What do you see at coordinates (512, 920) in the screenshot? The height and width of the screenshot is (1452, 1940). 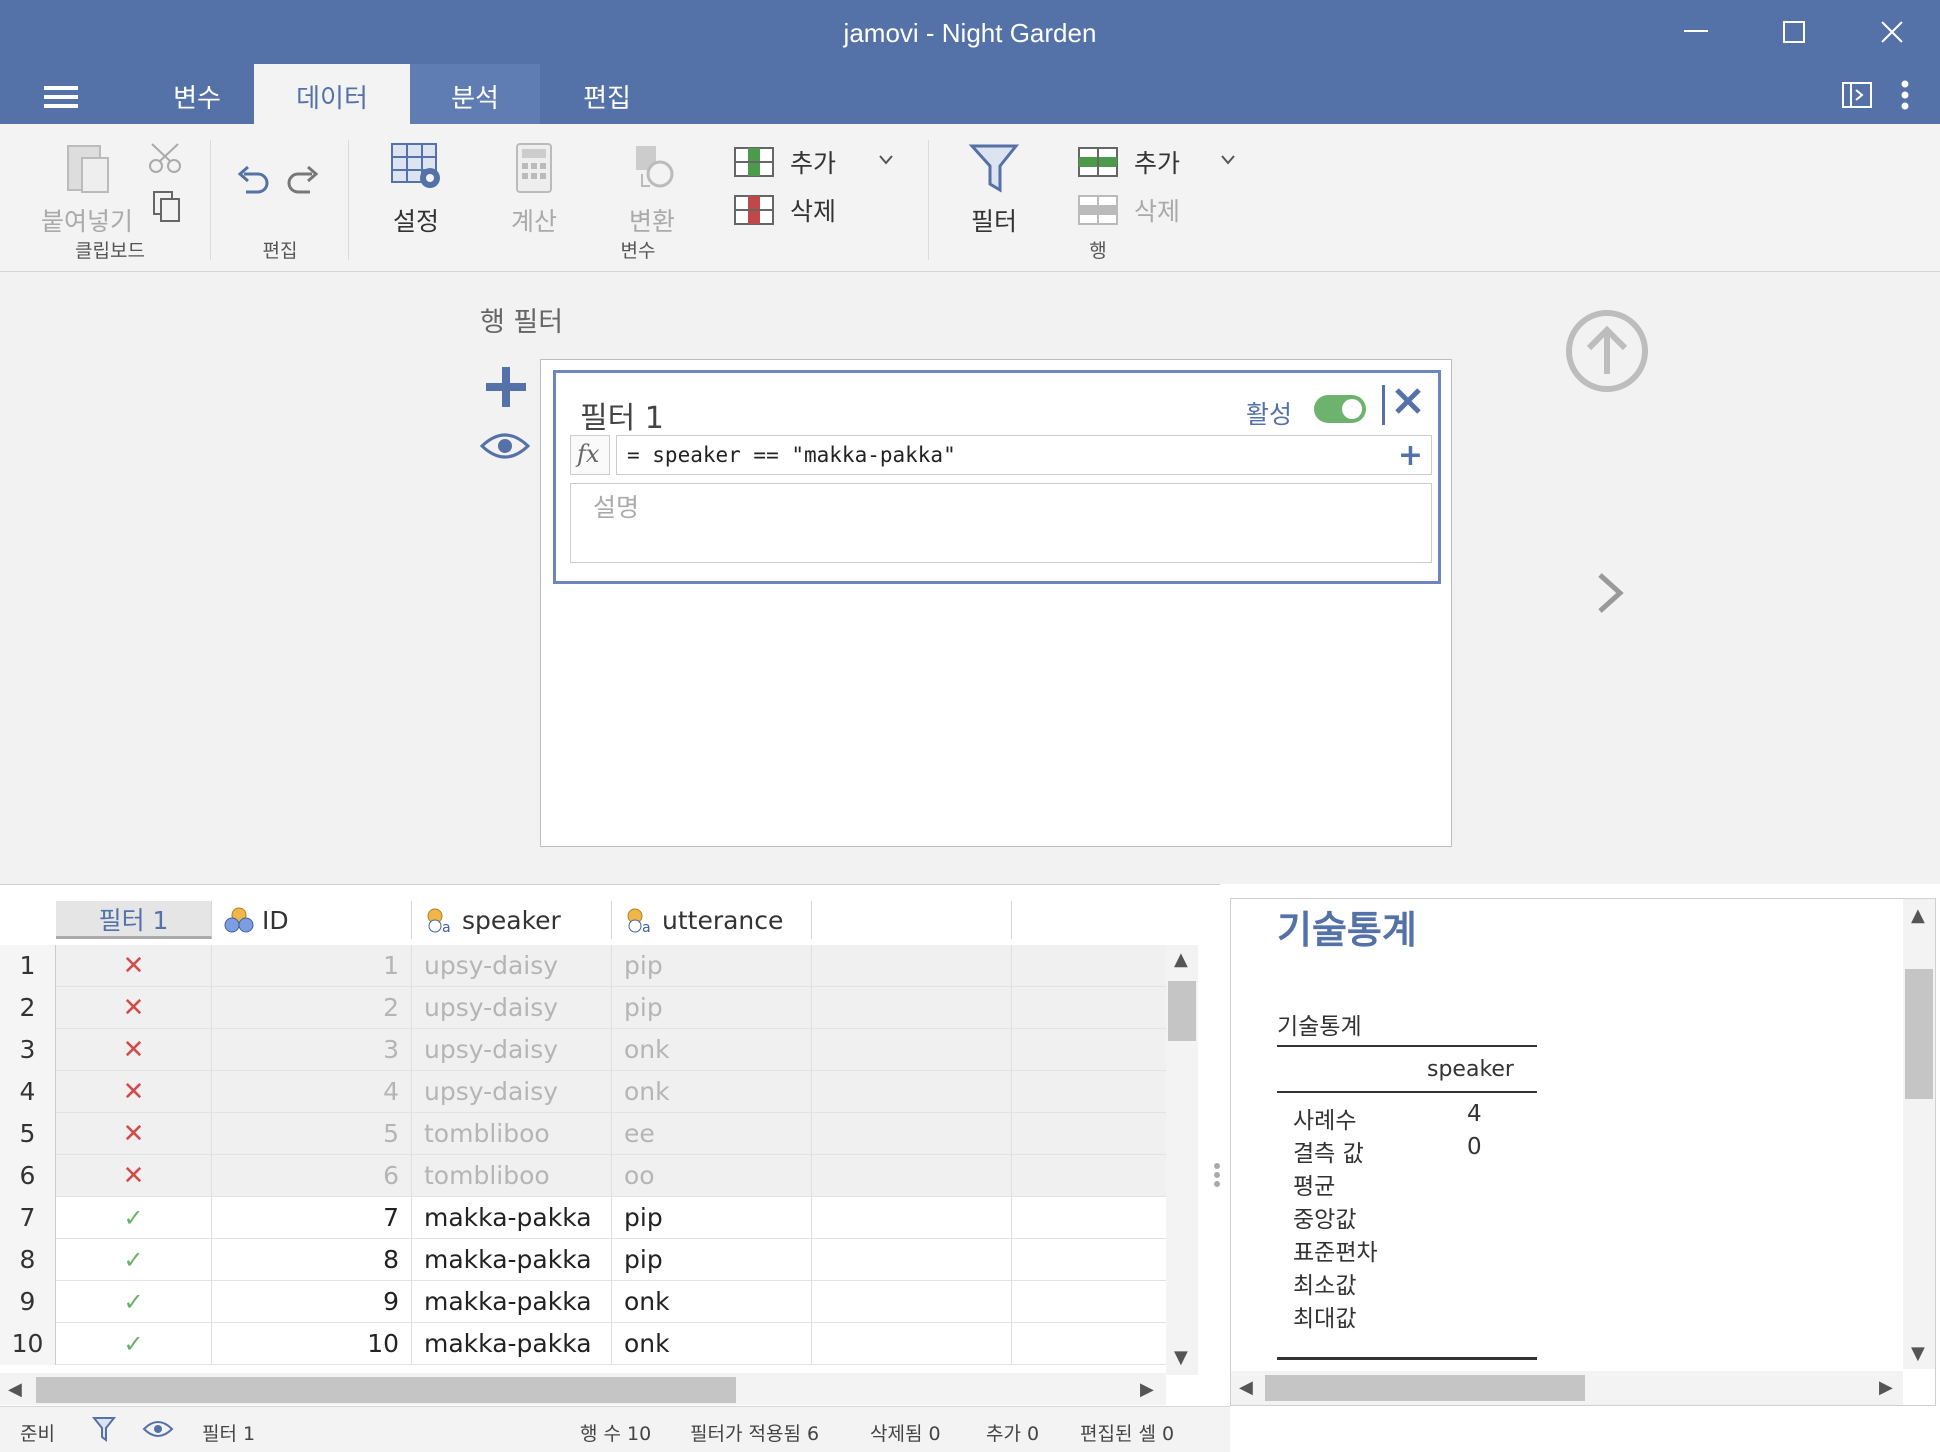 I see `column-header-speaker: a speaker` at bounding box center [512, 920].